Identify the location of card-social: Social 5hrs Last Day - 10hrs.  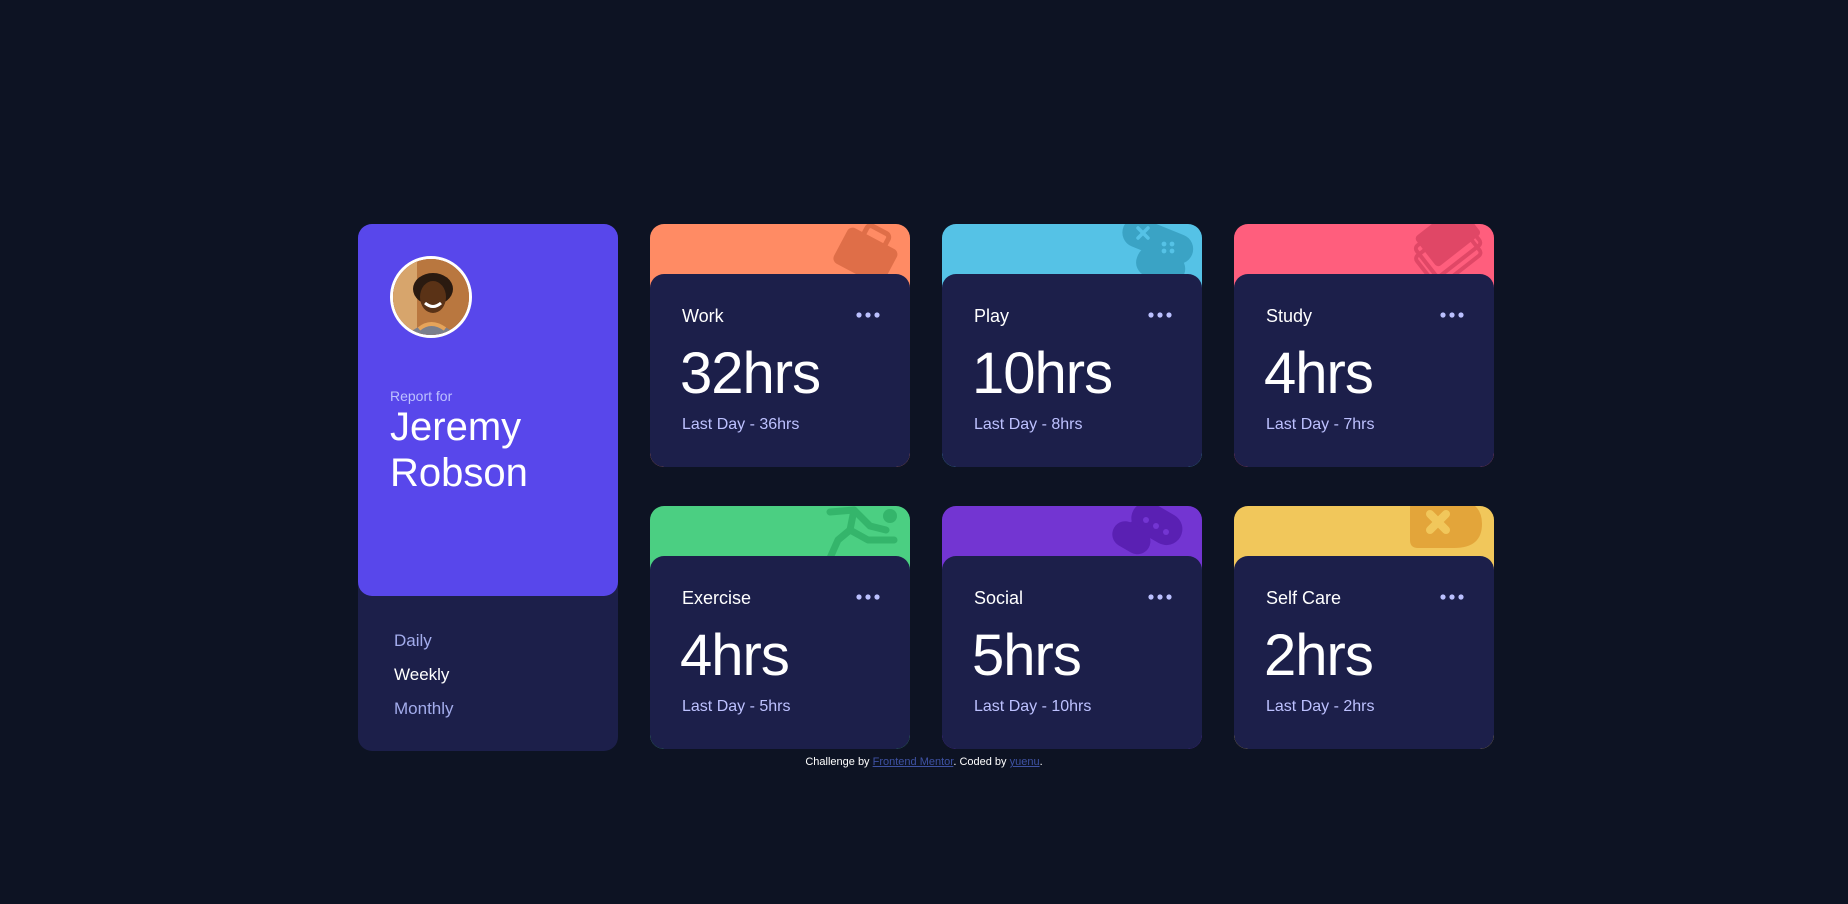
(1072, 627).